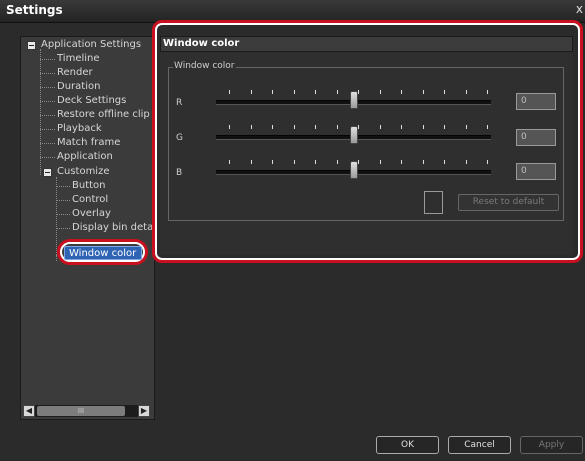 This screenshot has height=461, width=585. Describe the element at coordinates (83, 172) in the screenshot. I see `tree-item-customize: Customize` at that location.